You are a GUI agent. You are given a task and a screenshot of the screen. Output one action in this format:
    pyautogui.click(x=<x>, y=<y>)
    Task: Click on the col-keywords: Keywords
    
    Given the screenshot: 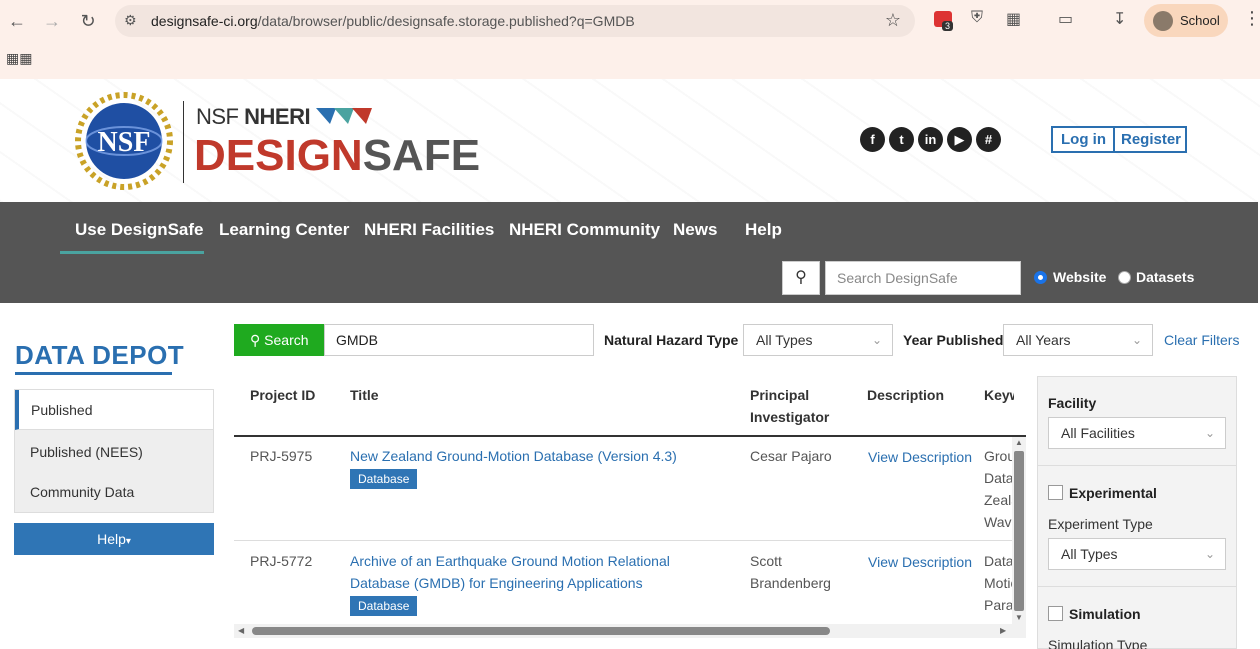 What is the action you would take?
    pyautogui.click(x=999, y=395)
    